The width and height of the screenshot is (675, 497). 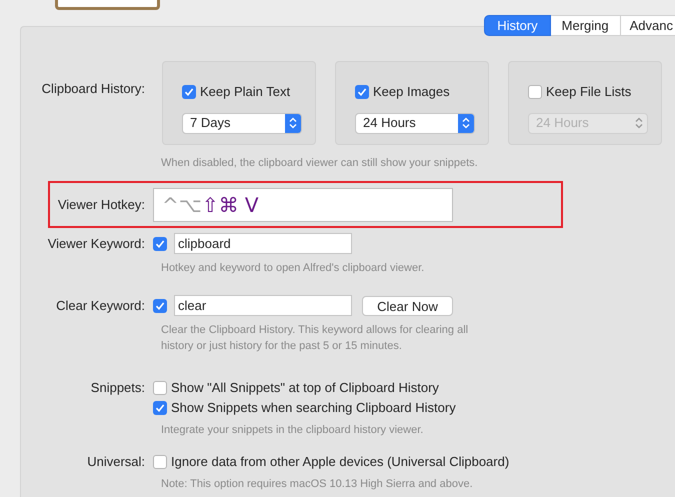 I want to click on field-label: Universal:, so click(x=116, y=462).